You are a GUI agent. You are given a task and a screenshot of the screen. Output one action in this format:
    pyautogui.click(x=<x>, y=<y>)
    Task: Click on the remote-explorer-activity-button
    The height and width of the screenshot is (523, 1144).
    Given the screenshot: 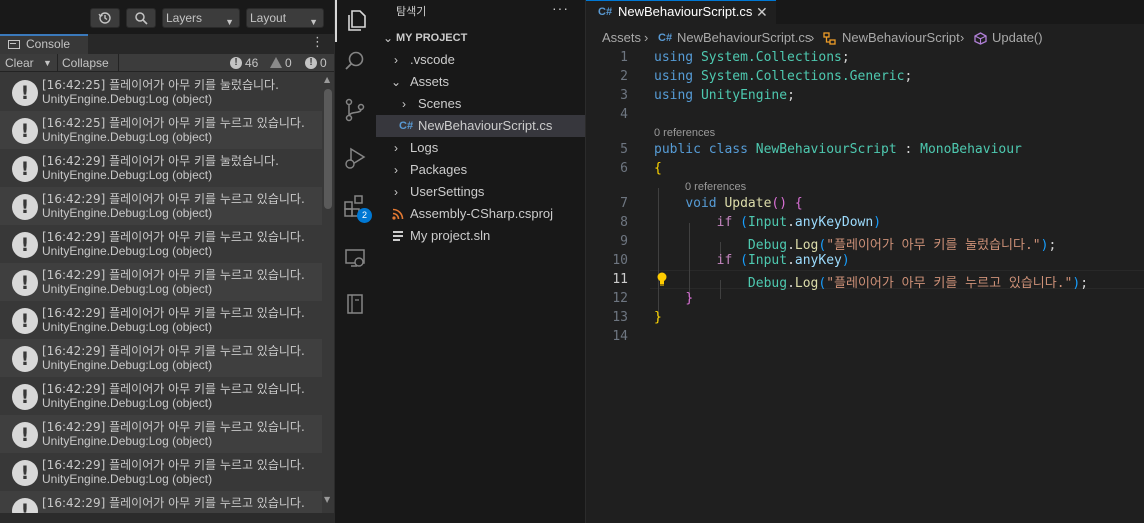 What is the action you would take?
    pyautogui.click(x=356, y=259)
    